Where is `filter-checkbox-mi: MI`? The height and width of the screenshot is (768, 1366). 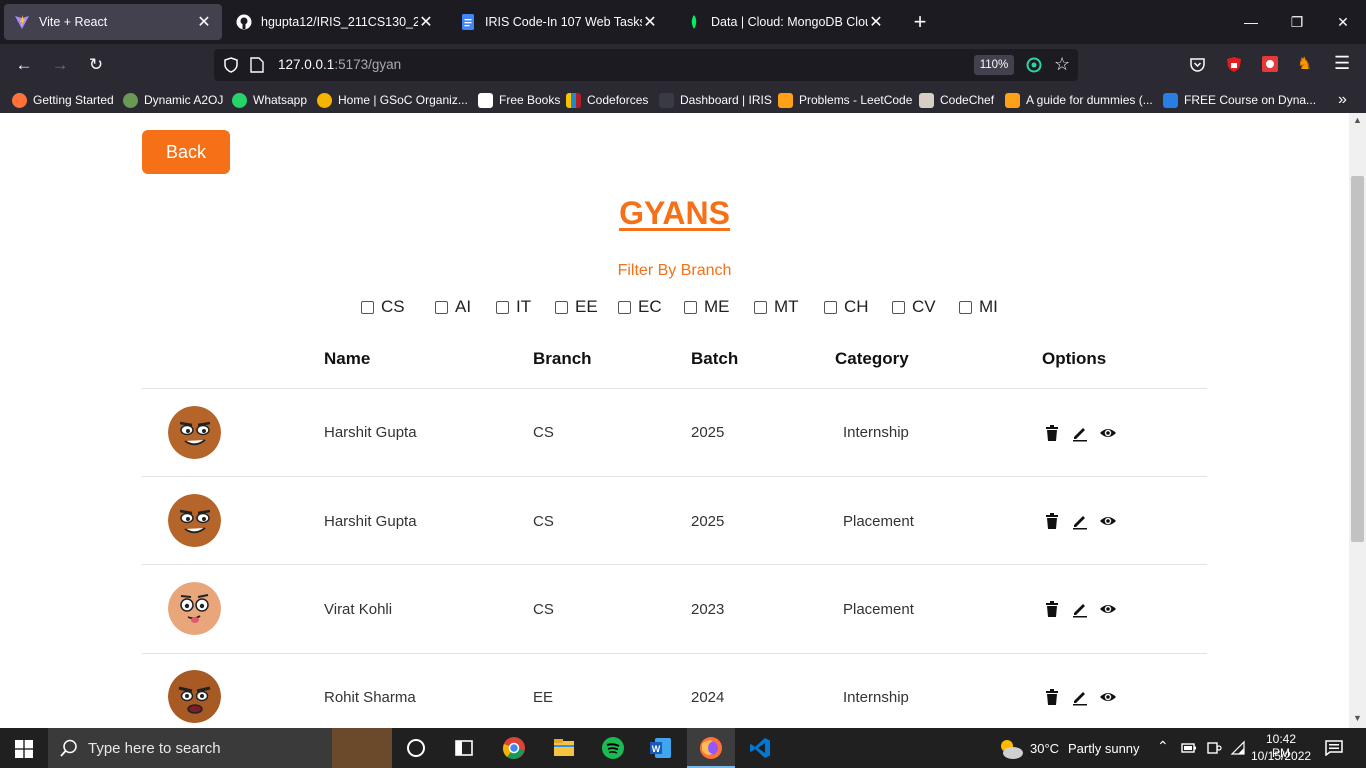
filter-checkbox-mi: MI is located at coordinates (978, 307).